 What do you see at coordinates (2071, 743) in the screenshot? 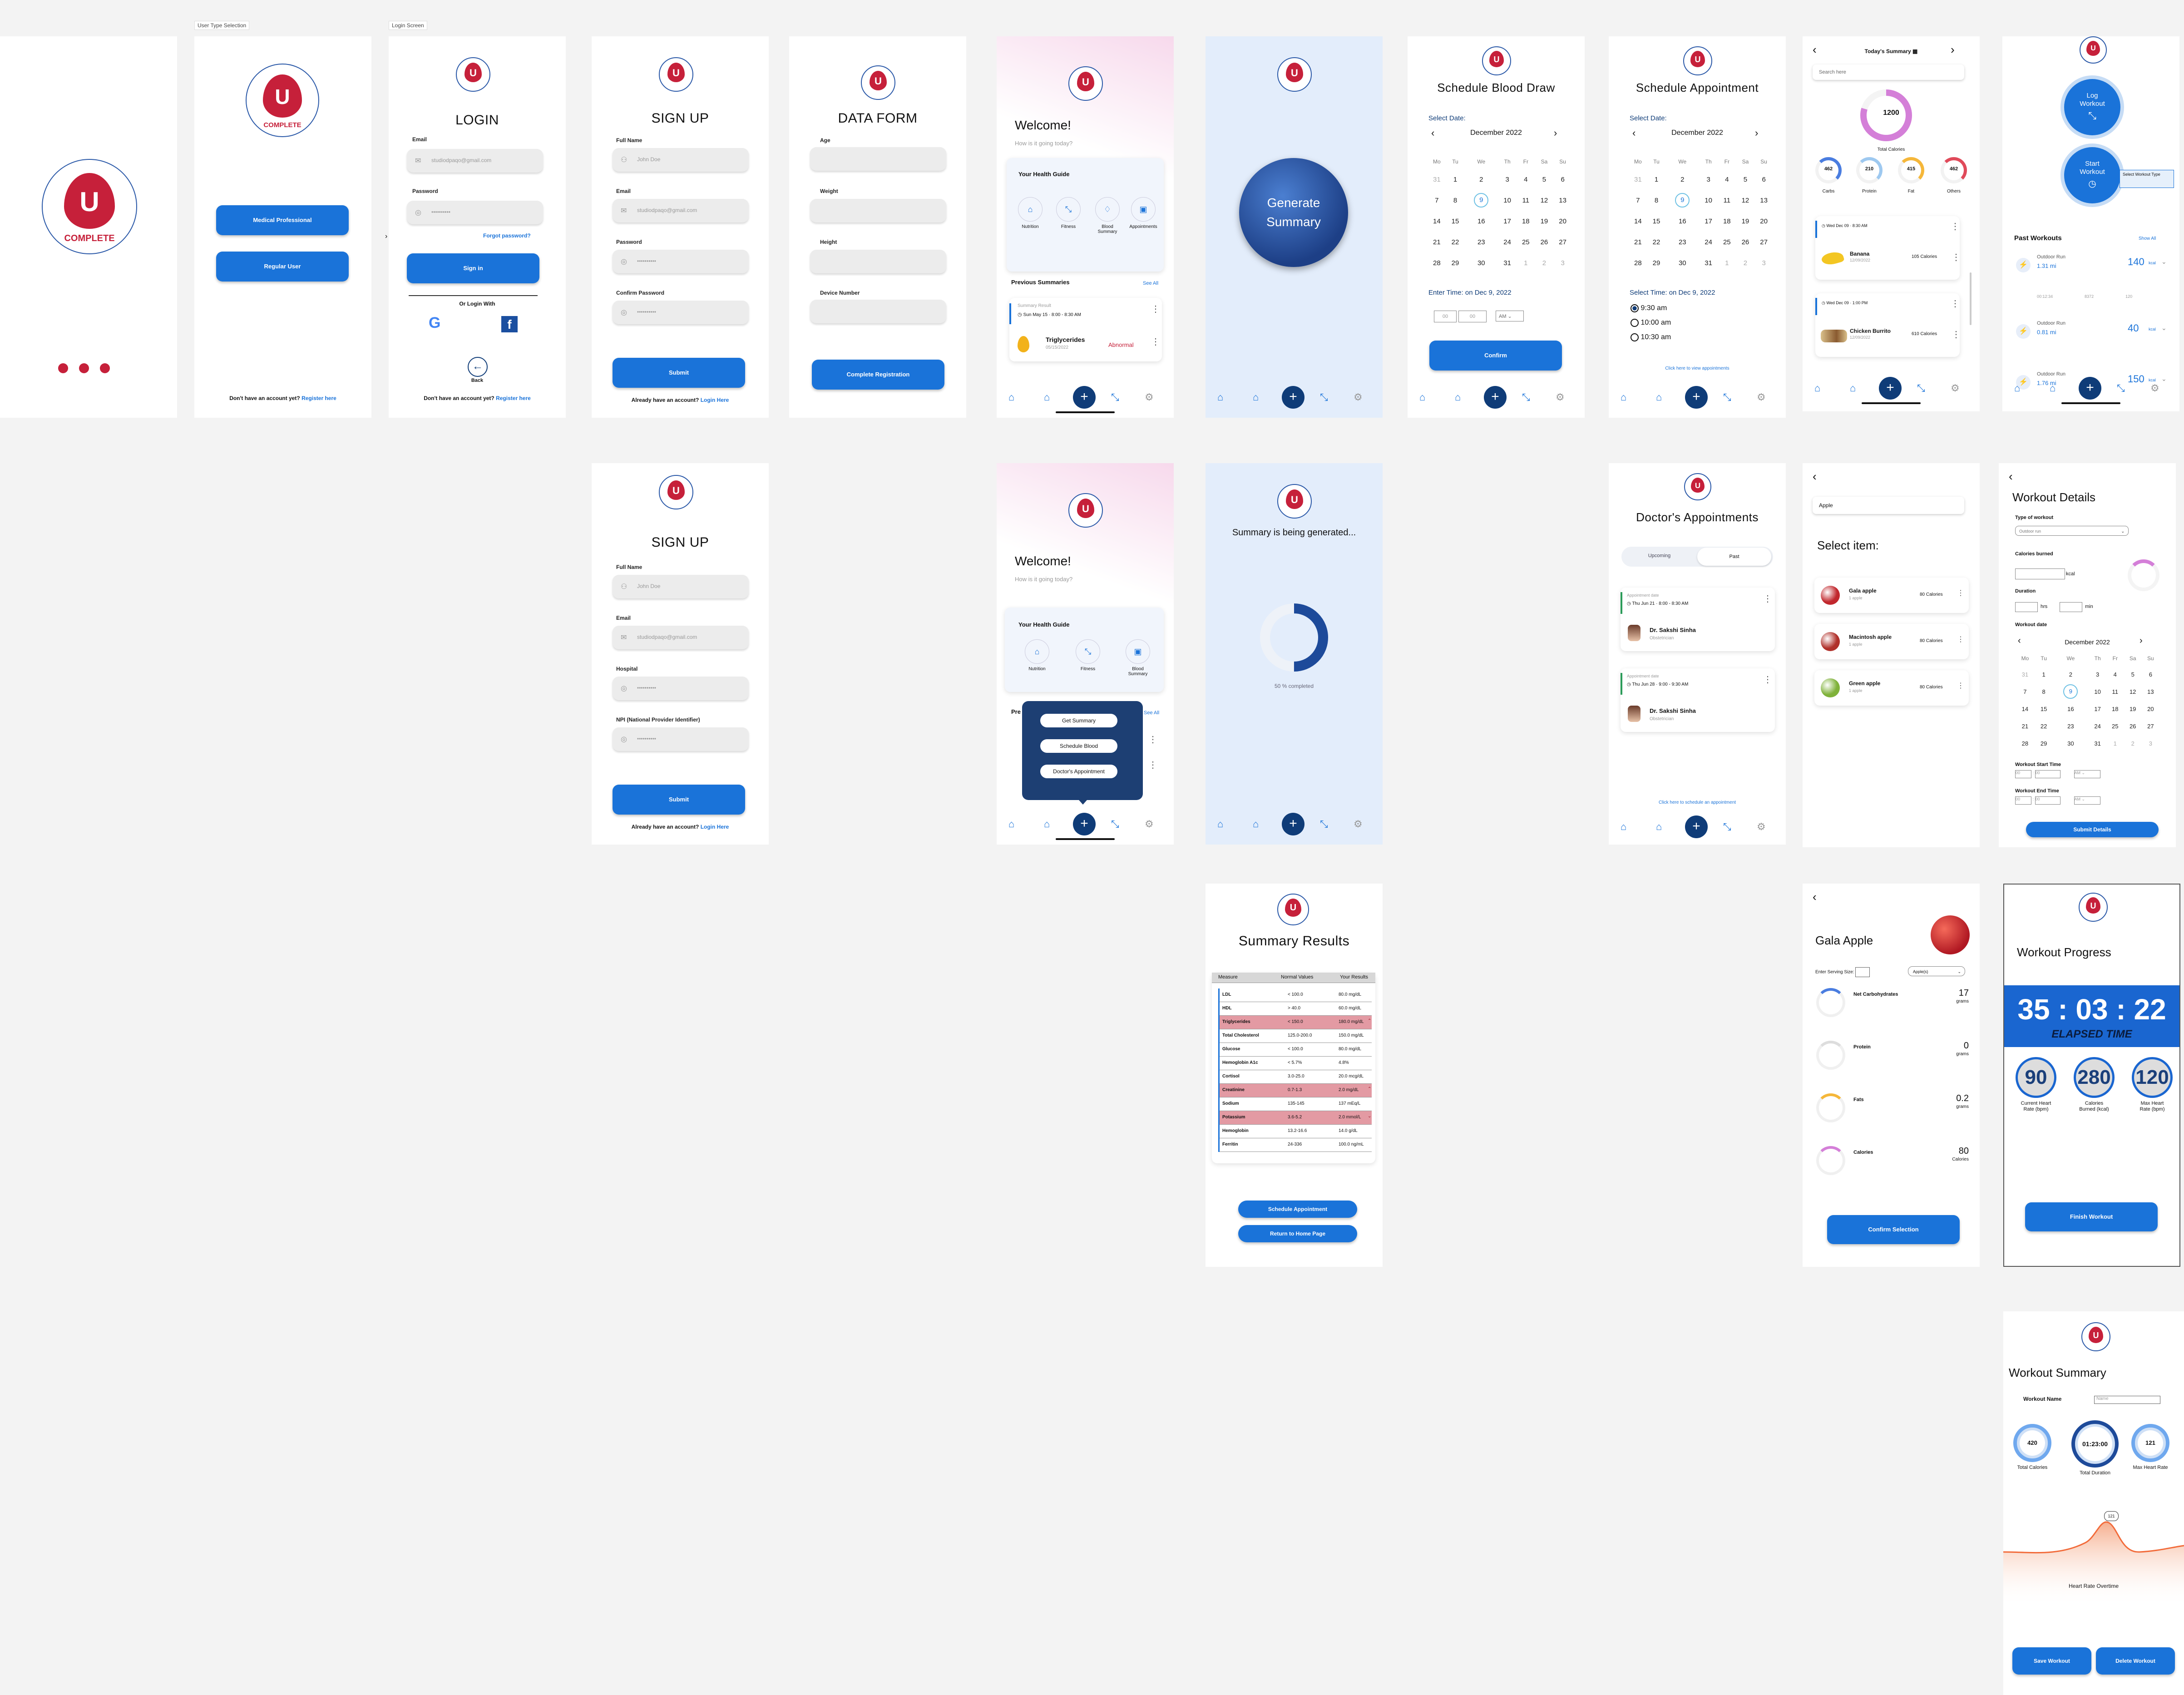
I see `calendar-day: 30` at bounding box center [2071, 743].